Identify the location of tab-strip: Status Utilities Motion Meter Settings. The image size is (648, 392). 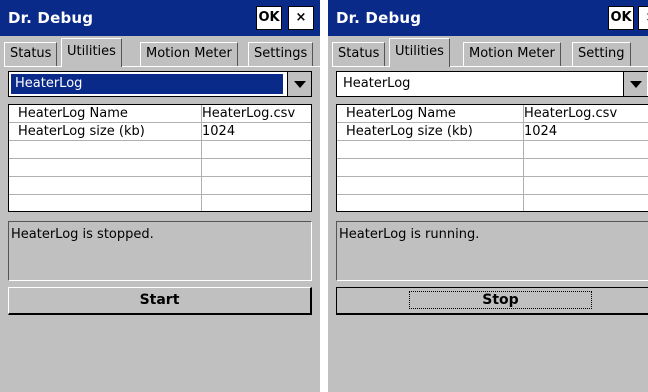
(162, 52).